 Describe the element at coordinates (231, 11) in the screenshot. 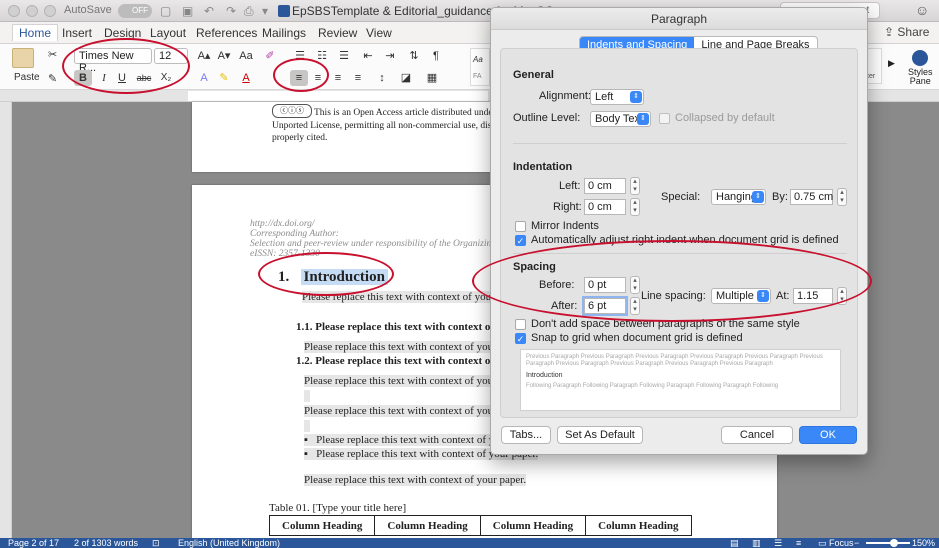

I see `redo-icon: ↷` at that location.